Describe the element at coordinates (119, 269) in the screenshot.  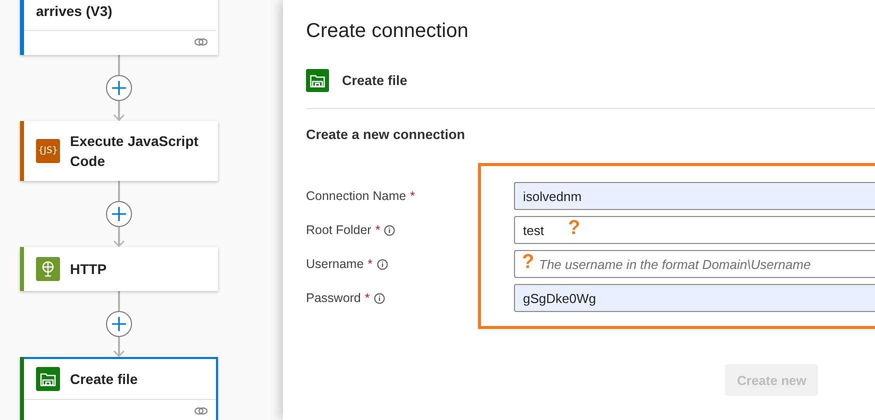
I see `action-card: HTTP` at that location.